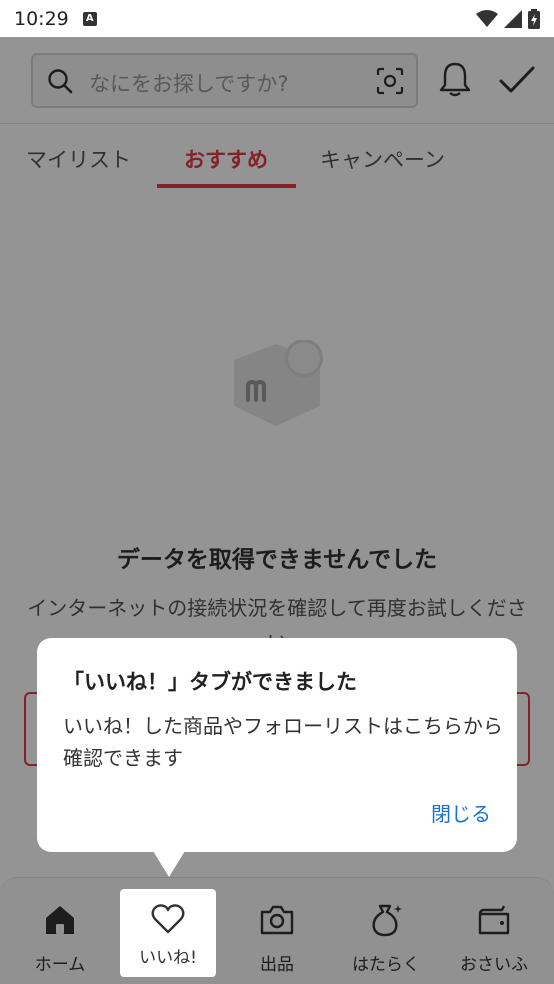 The width and height of the screenshot is (554, 984). I want to click on tooltip-arrow, so click(169, 864).